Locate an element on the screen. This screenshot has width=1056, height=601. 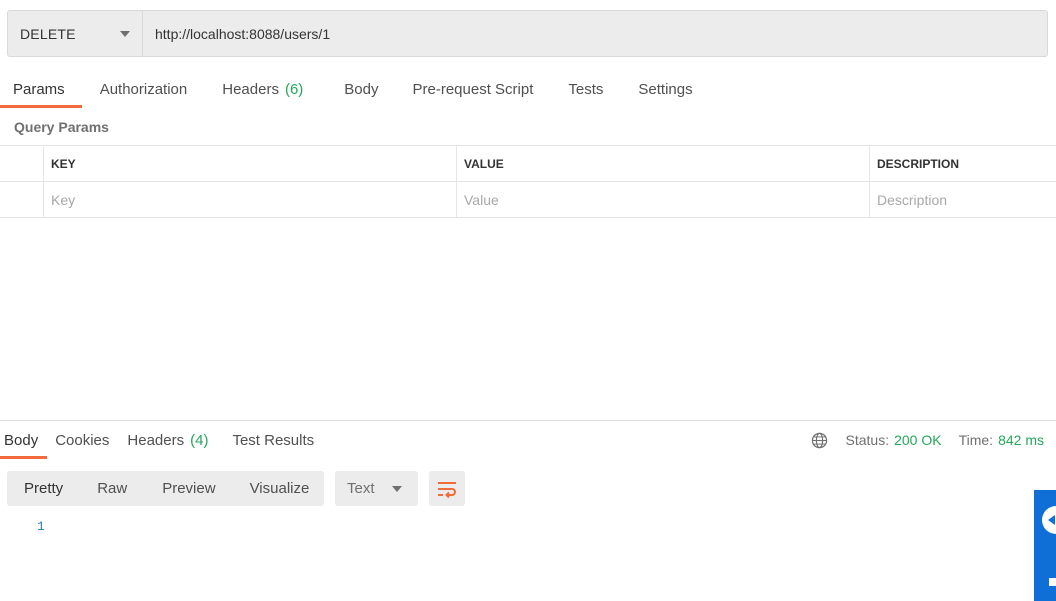
wrap-lines-icon is located at coordinates (447, 489).